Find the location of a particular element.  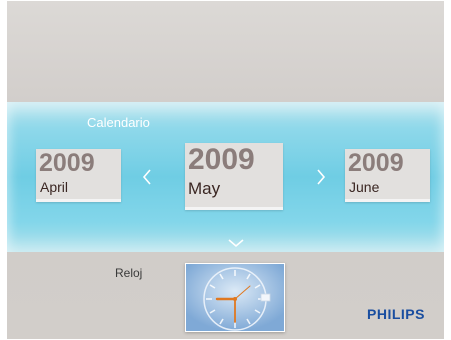

clock-thumbnail is located at coordinates (235, 297).